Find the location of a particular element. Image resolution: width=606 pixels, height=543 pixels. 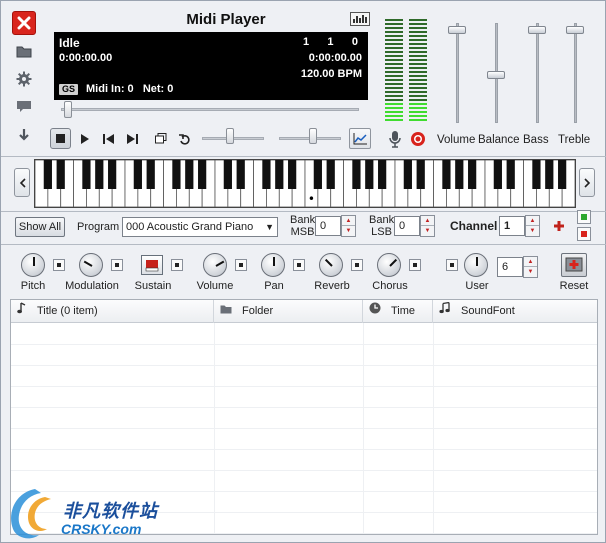

settings-button is located at coordinates (24, 79).